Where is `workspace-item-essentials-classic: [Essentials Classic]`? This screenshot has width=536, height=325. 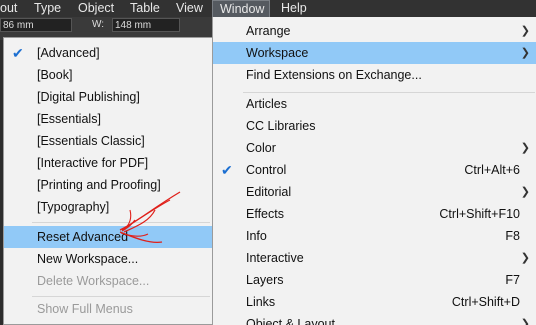 workspace-item-essentials-classic: [Essentials Classic] is located at coordinates (108, 141).